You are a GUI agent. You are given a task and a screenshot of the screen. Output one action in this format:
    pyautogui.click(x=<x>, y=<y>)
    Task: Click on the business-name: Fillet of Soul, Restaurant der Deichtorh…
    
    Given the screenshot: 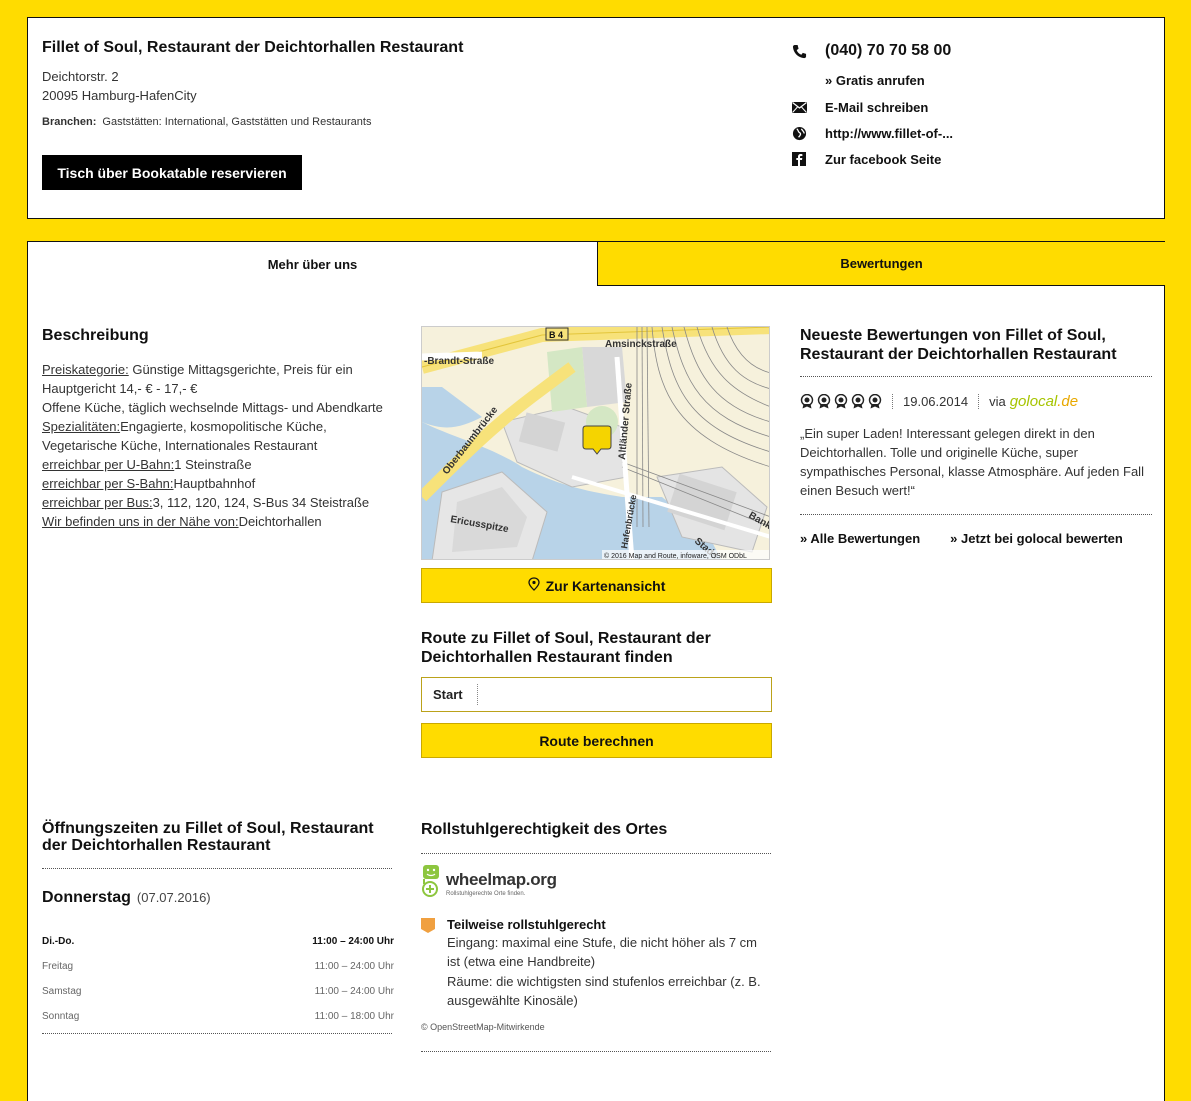 What is the action you would take?
    pyautogui.click(x=253, y=47)
    